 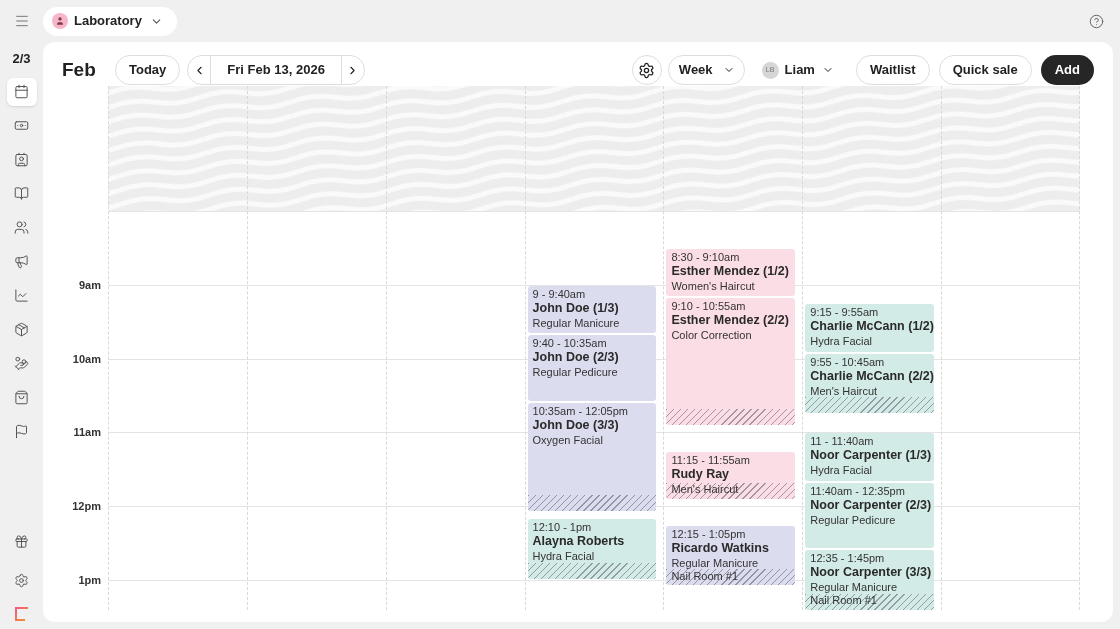 I want to click on appointment-card: 11:15 - 11:55am Rudy Ray Men's Haircut, so click(x=731, y=475).